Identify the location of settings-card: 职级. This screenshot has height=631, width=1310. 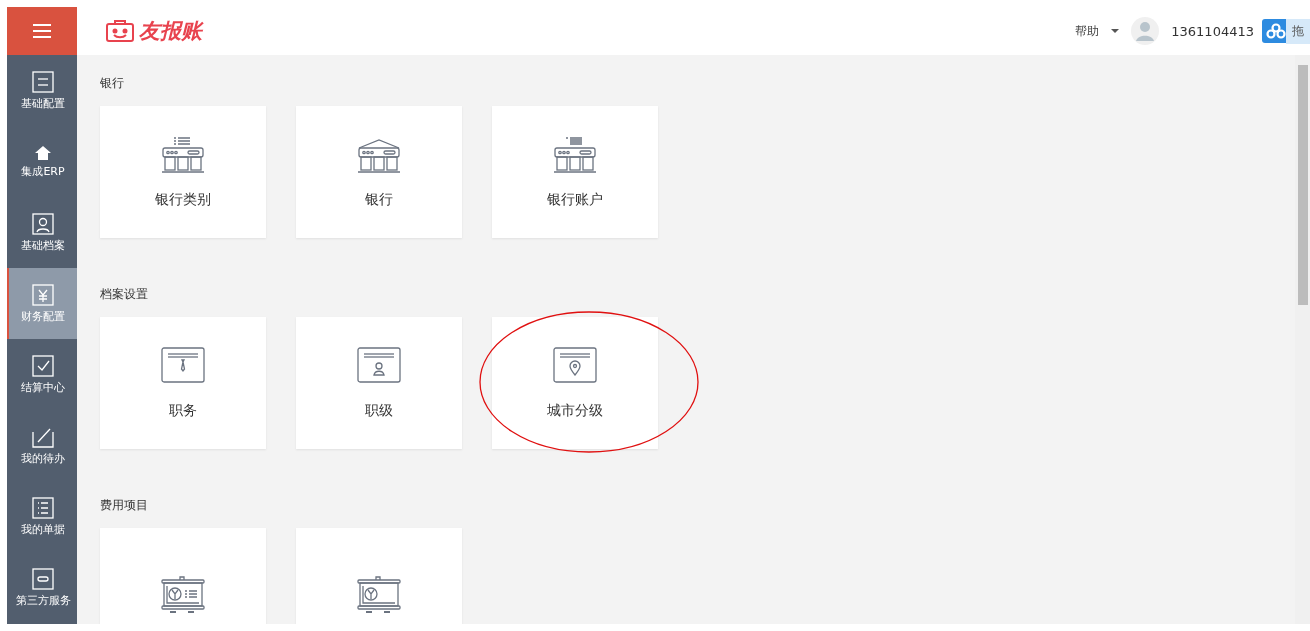
(379, 383).